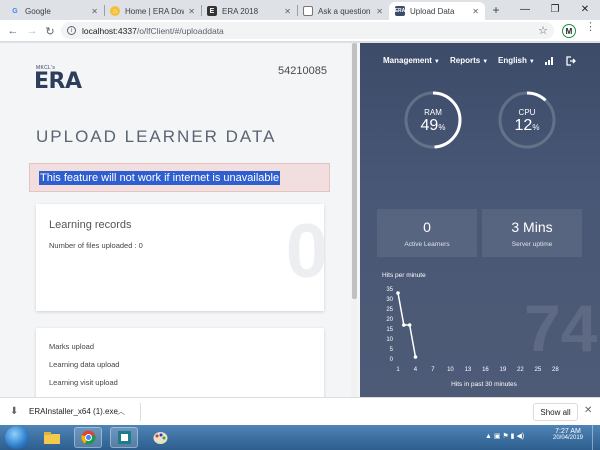  Describe the element at coordinates (13, 31) in the screenshot. I see `back-button: ←` at that location.